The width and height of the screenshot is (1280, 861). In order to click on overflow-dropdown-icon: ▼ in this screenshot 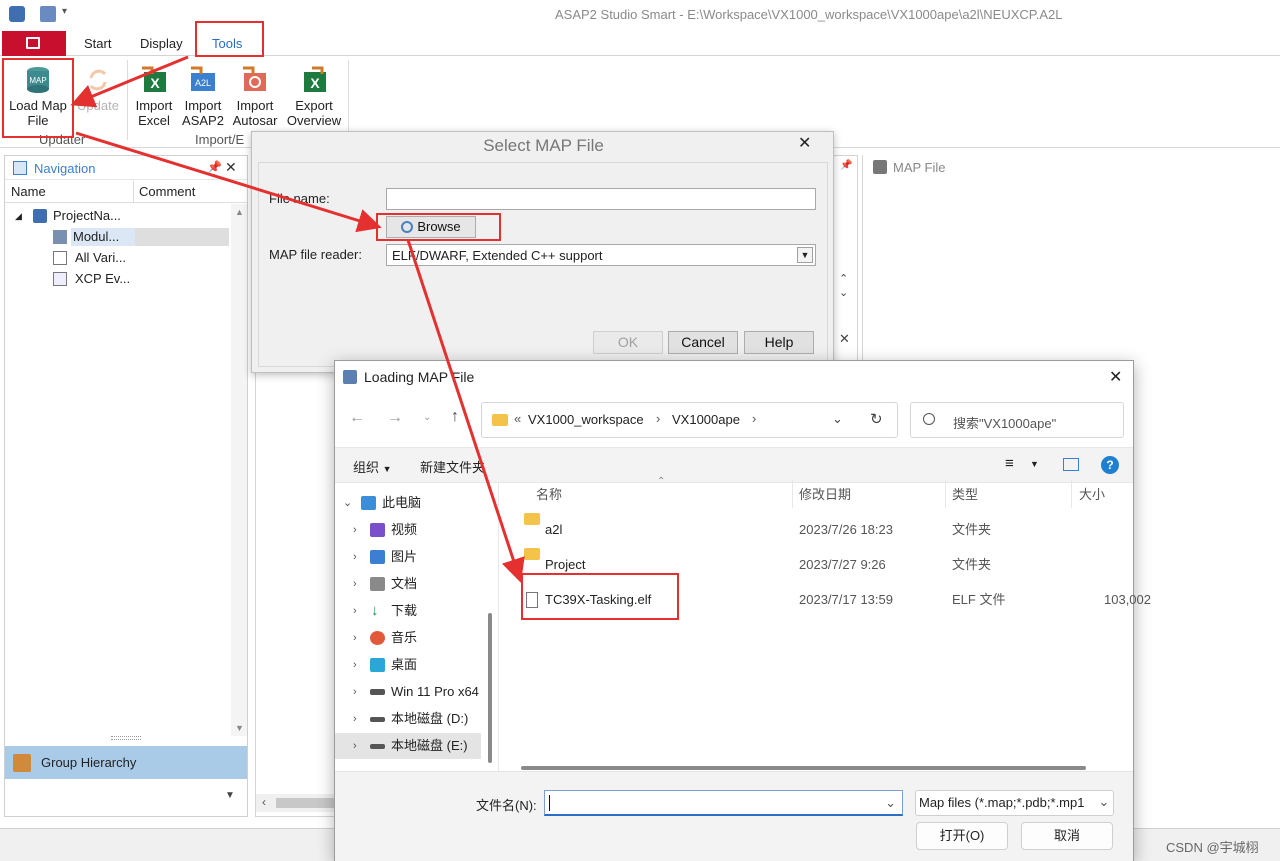, I will do `click(230, 795)`.